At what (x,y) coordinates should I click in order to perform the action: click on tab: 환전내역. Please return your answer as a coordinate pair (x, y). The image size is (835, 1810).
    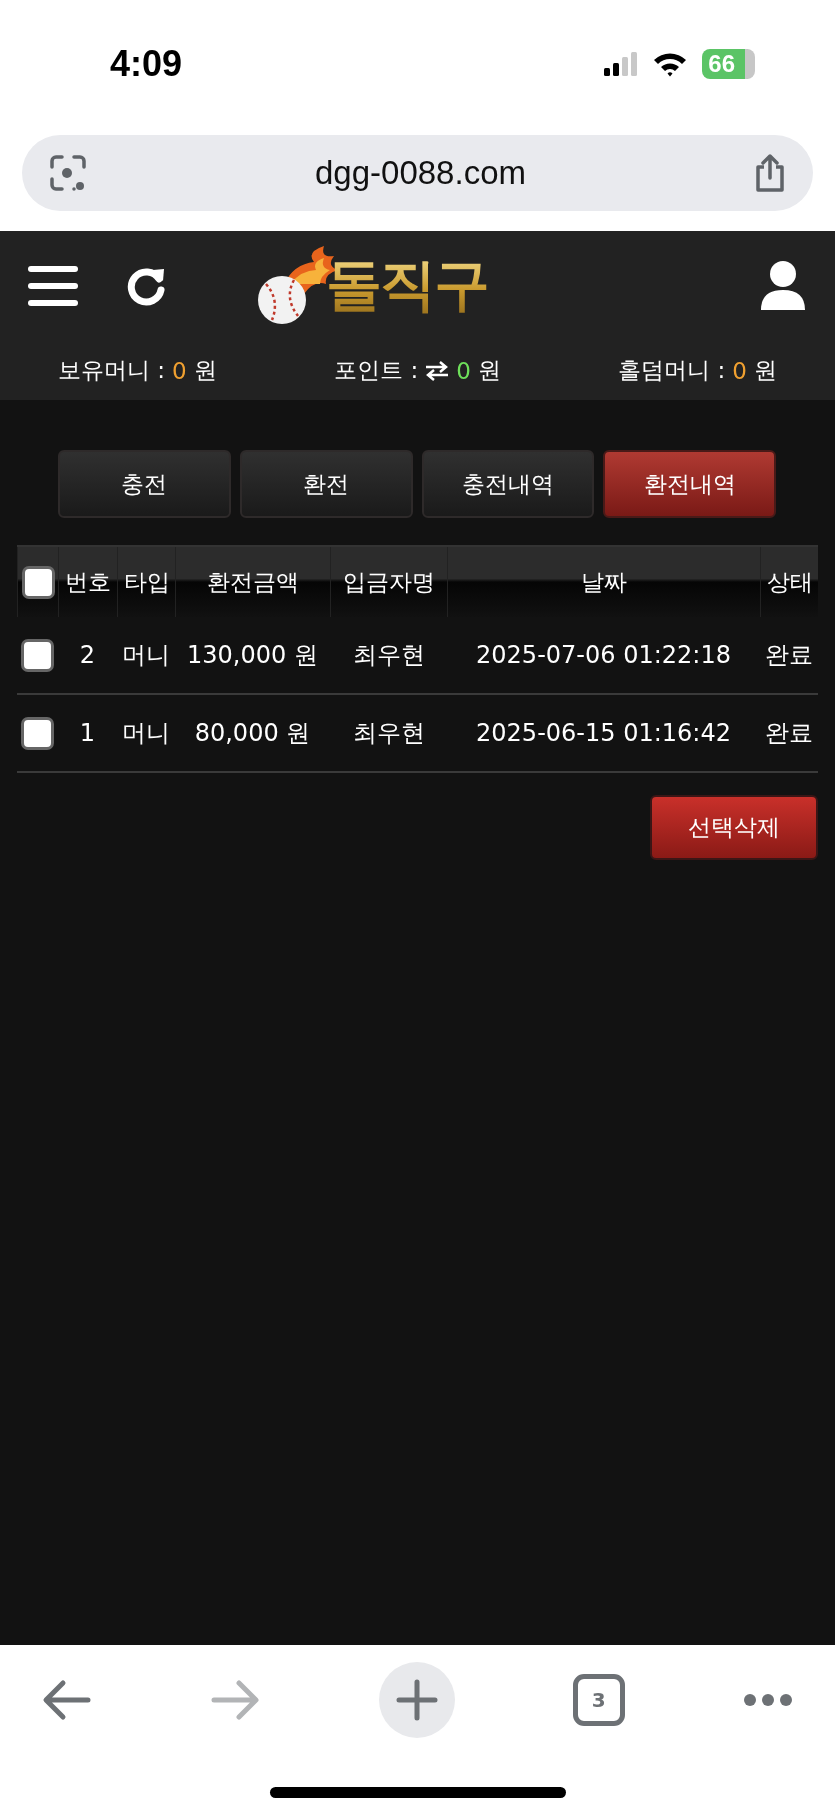
    Looking at the image, I should click on (689, 484).